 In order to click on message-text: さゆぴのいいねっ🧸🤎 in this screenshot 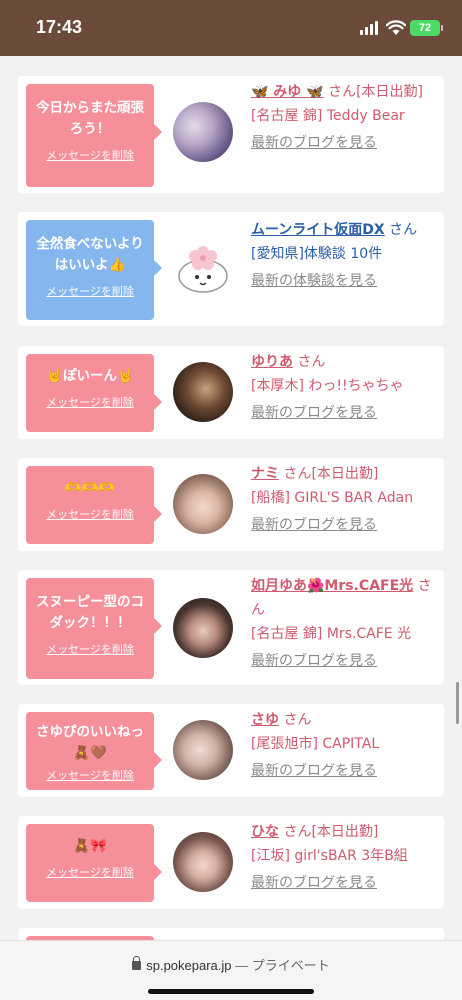, I will do `click(90, 742)`.